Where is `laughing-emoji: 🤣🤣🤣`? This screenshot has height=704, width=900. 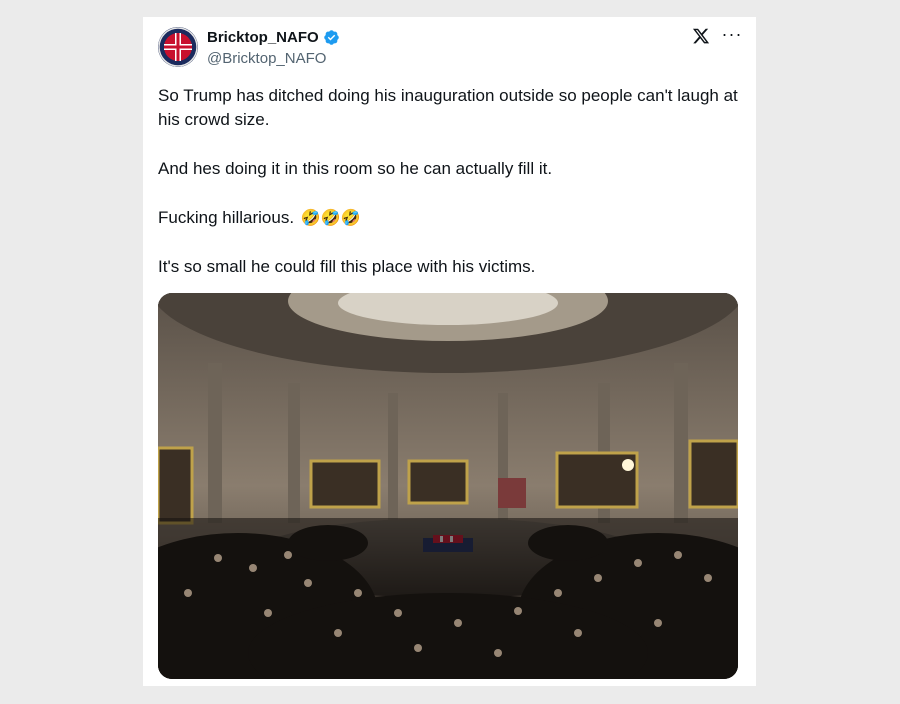
laughing-emoji: 🤣🤣🤣 is located at coordinates (330, 218).